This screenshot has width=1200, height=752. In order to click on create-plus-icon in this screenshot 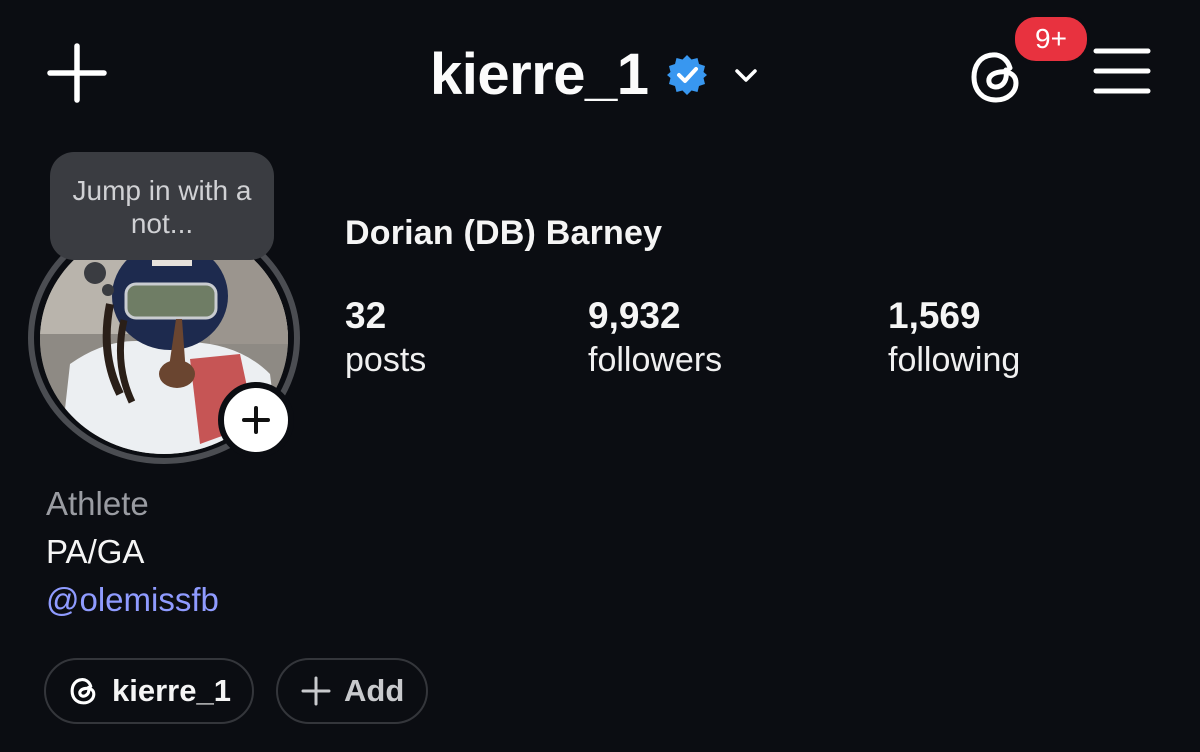, I will do `click(77, 73)`.